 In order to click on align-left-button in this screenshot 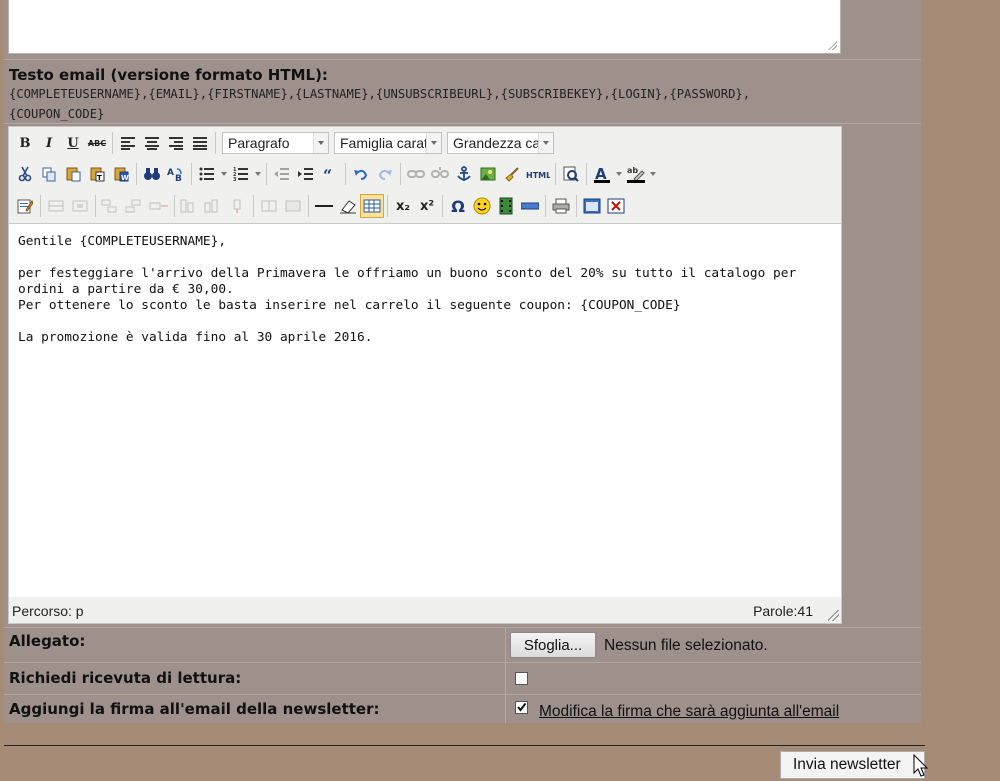, I will do `click(128, 143)`.